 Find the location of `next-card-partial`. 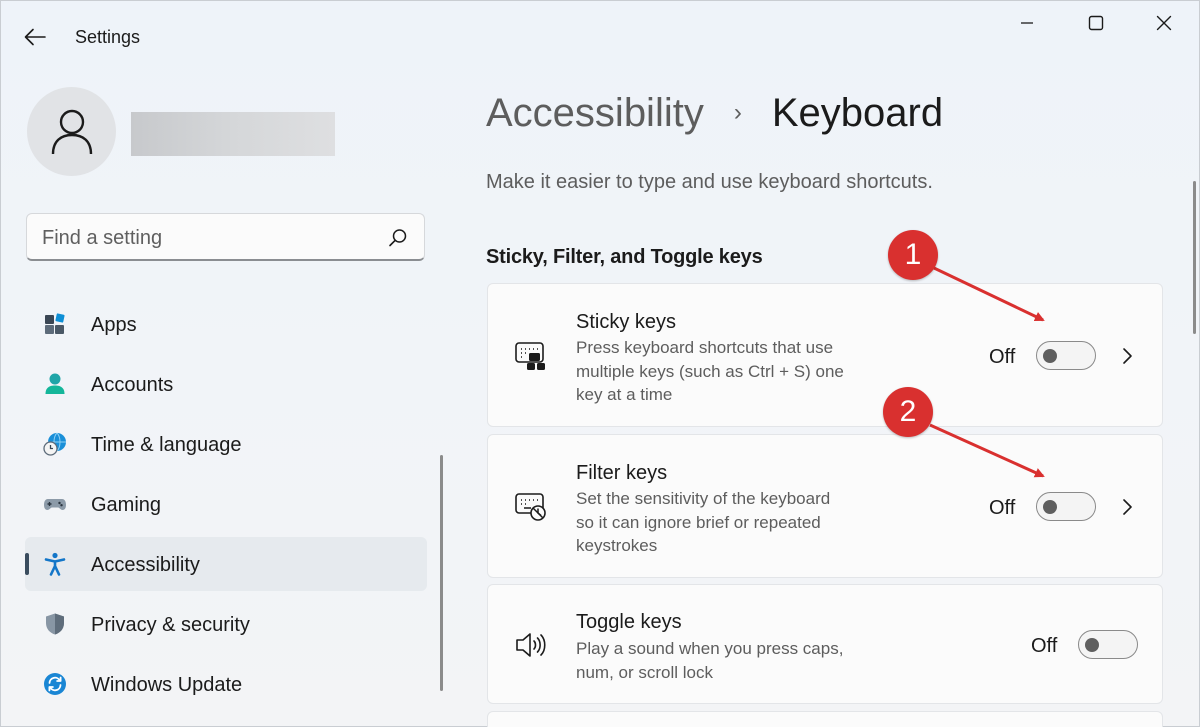

next-card-partial is located at coordinates (825, 719).